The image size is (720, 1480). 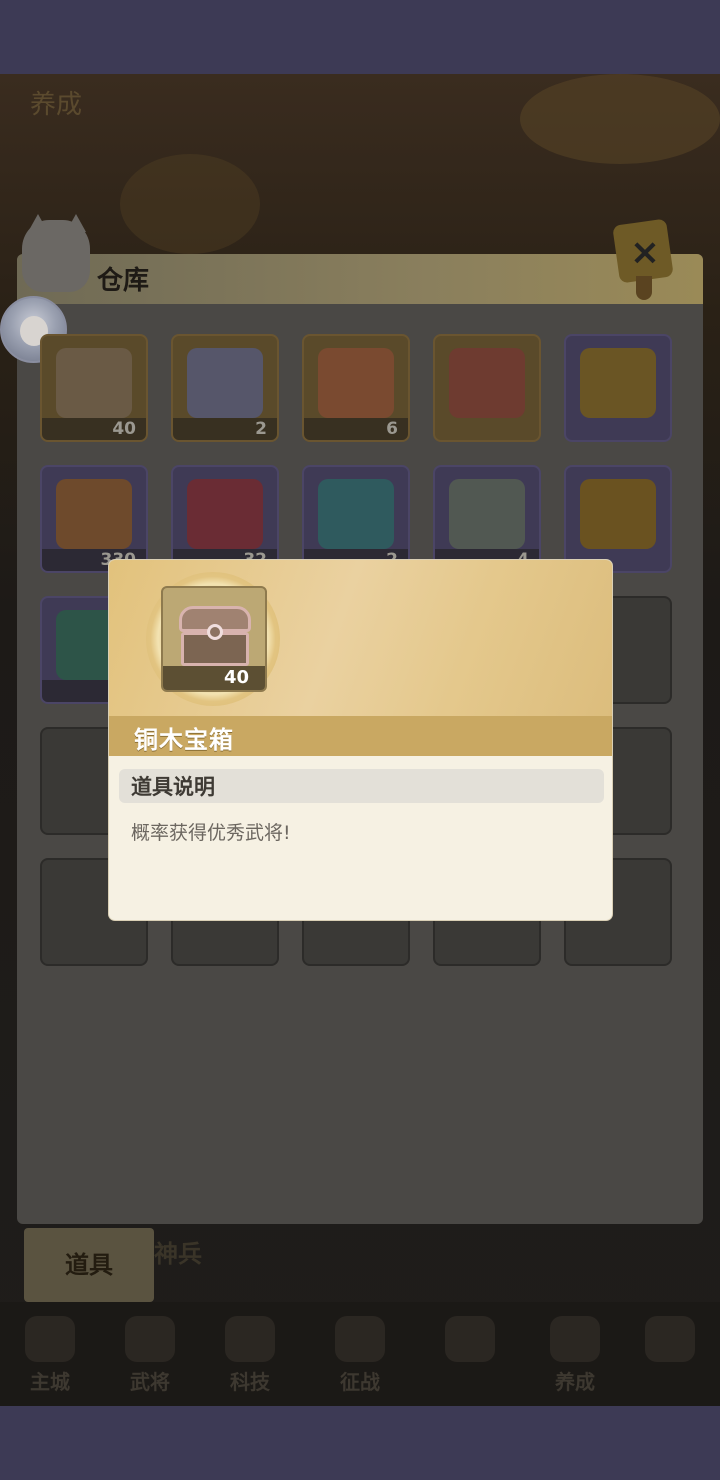 I want to click on nav-item-tech: 科技, so click(x=250, y=1352).